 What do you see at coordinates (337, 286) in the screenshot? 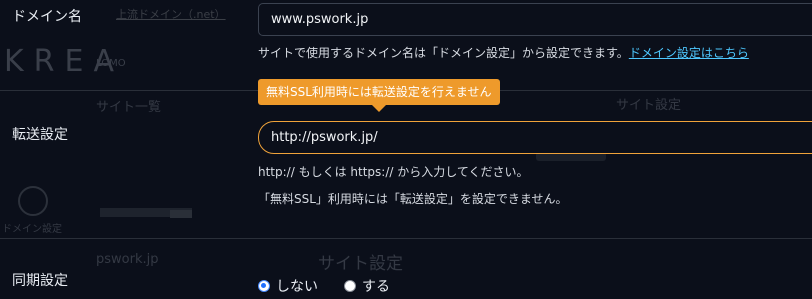
I see `sync-radio-group: しない する` at bounding box center [337, 286].